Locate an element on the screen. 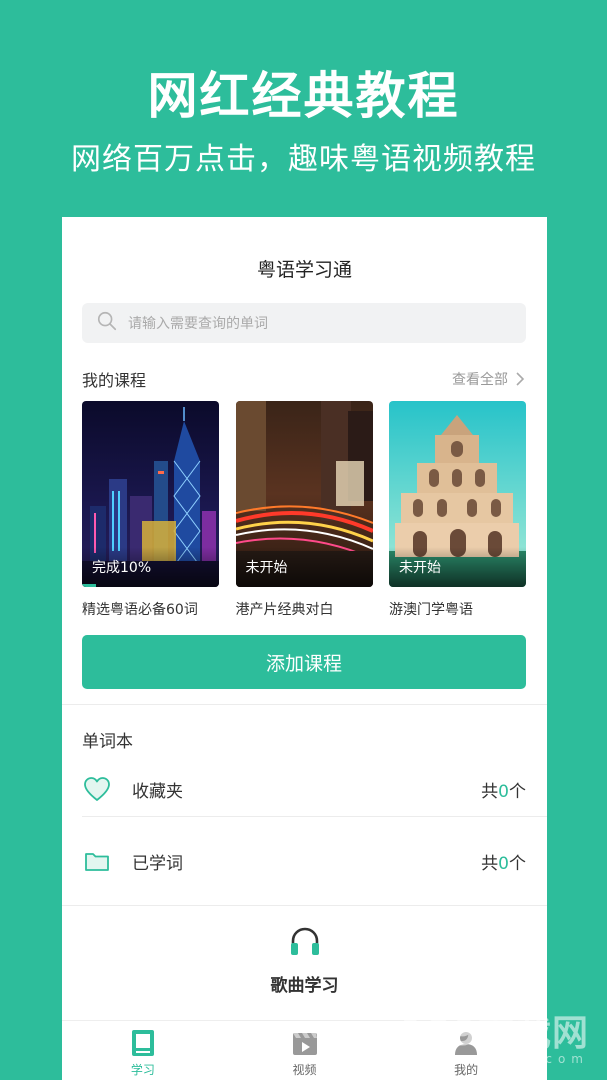 The image size is (607, 1080). course-thumbnail-city-lights: 未开始 is located at coordinates (304, 494).